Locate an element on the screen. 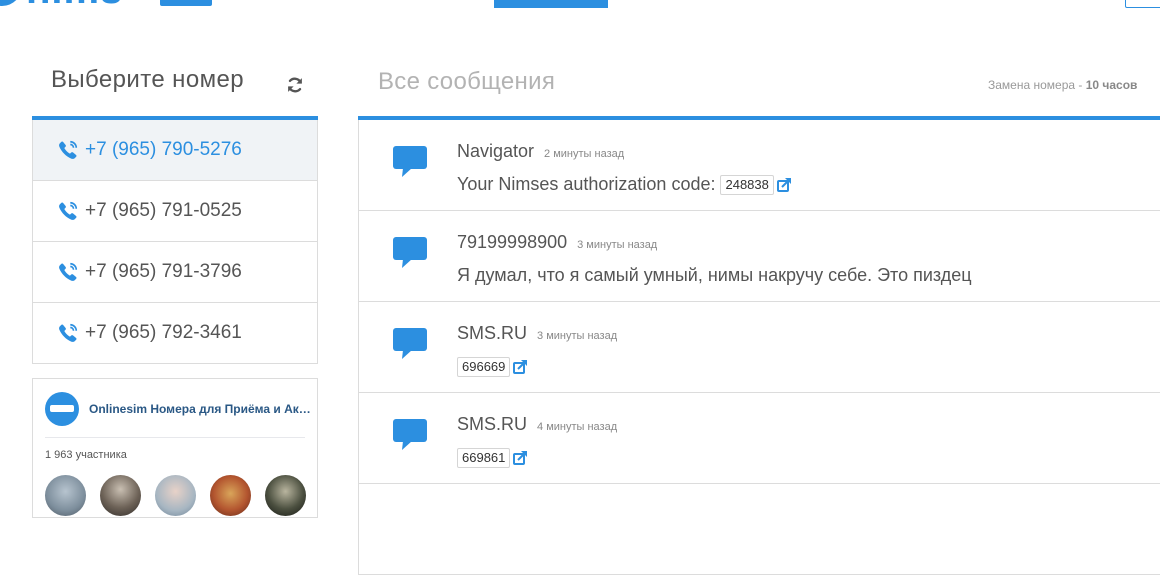 This screenshot has height=575, width=1160. message-item is located at coordinates (759, 529).